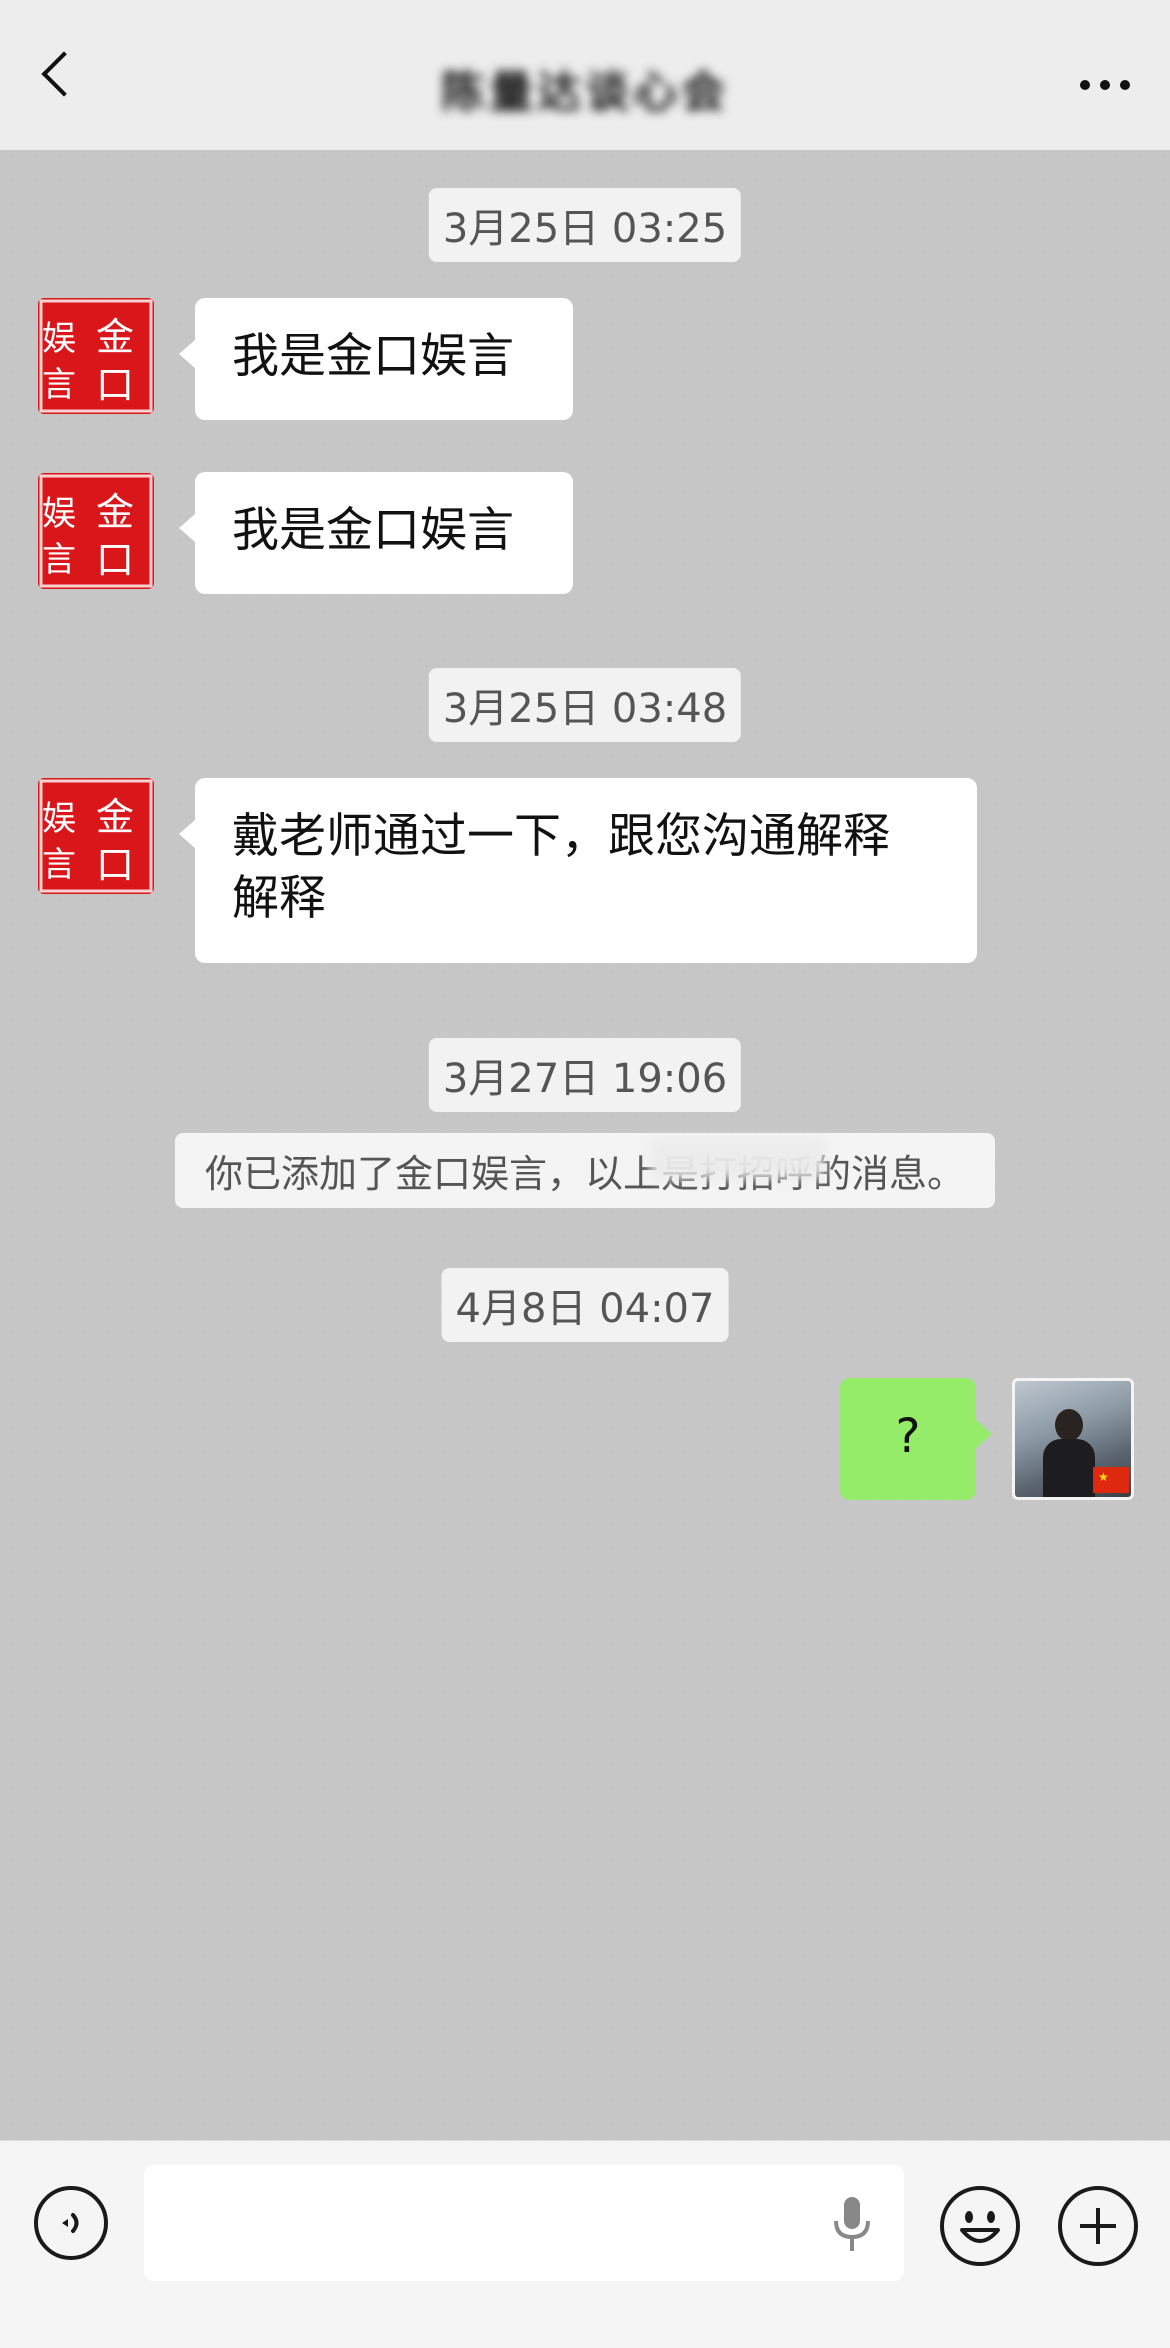  Describe the element at coordinates (852, 2225) in the screenshot. I see `microphone-icon` at that location.